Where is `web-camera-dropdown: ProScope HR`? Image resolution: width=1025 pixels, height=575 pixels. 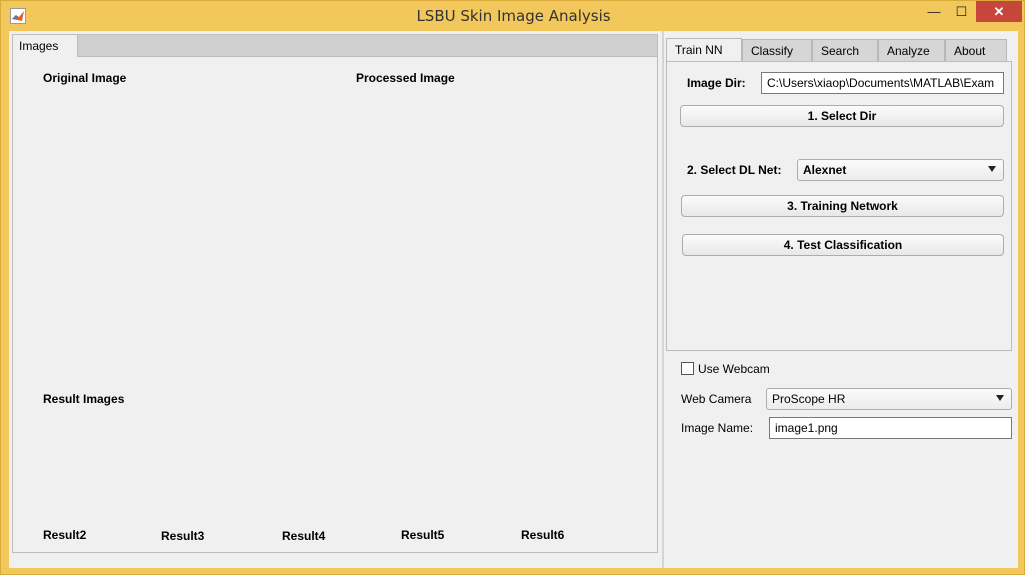 web-camera-dropdown: ProScope HR is located at coordinates (889, 399).